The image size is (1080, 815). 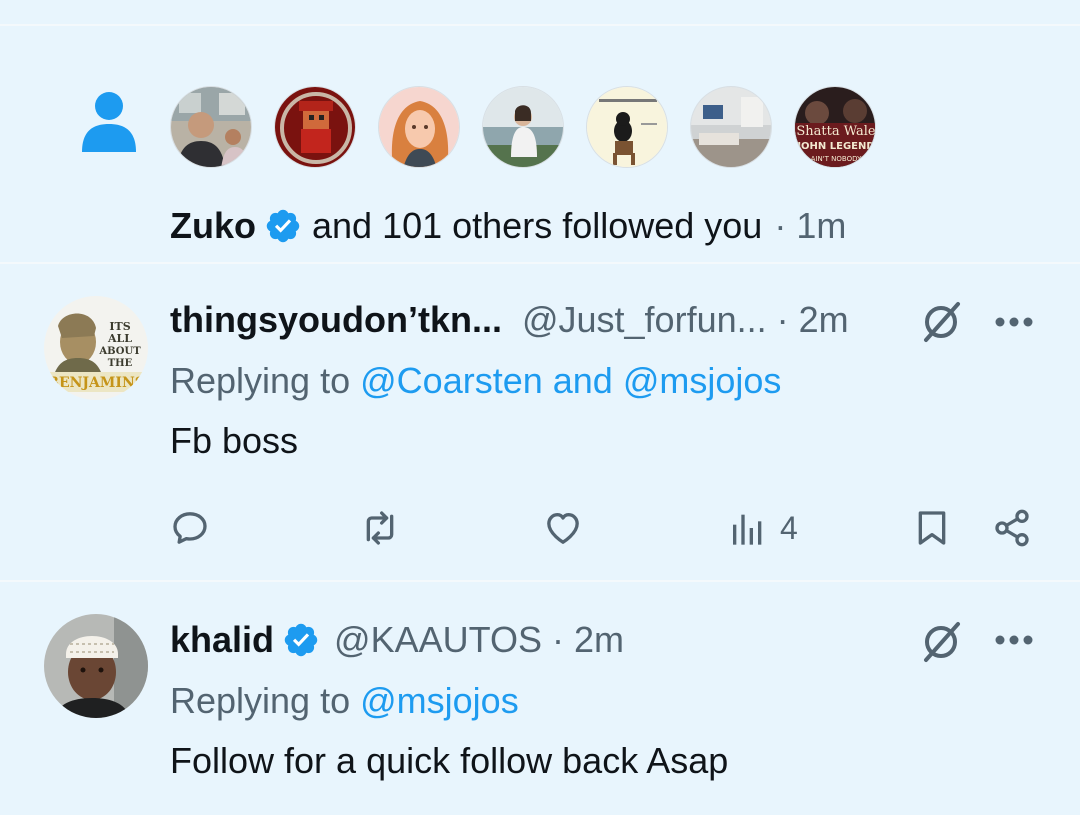 I want to click on views-count: 4, so click(x=789, y=527).